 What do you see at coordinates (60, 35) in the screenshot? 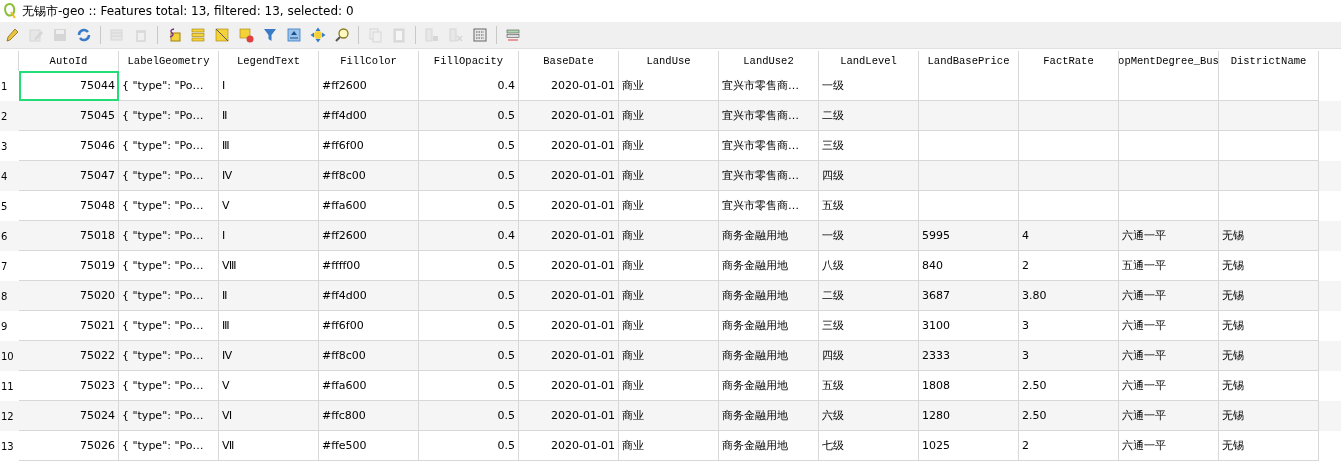
I see `save-icon` at bounding box center [60, 35].